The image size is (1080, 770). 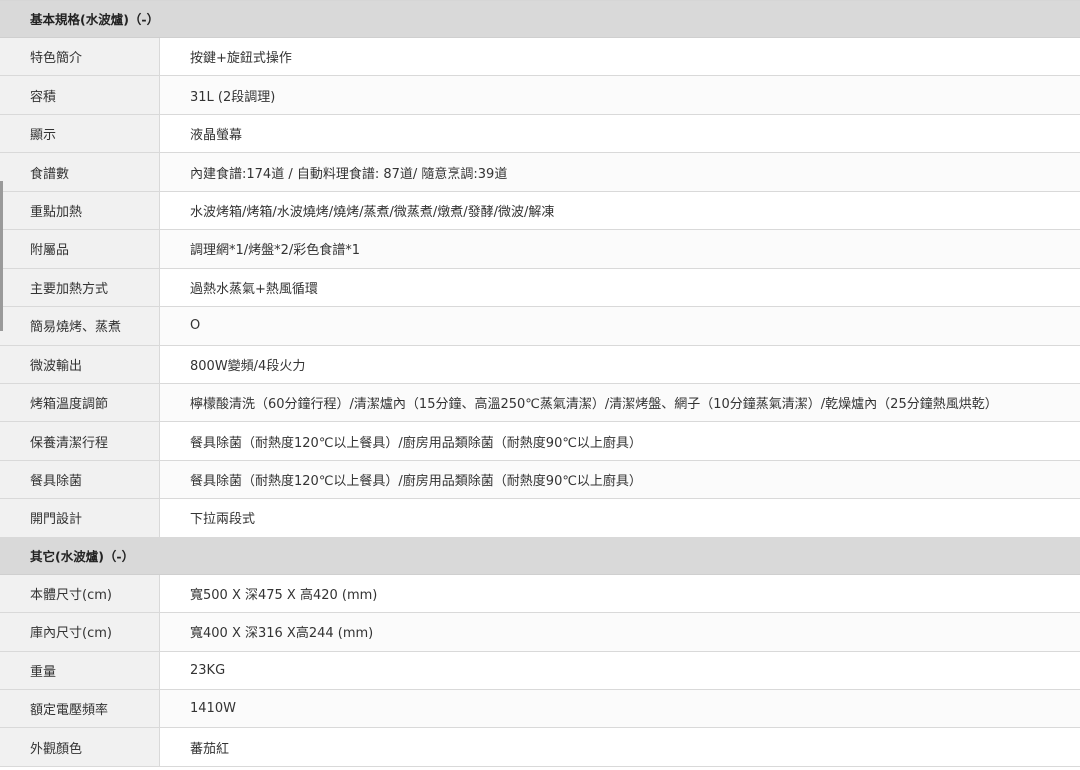 What do you see at coordinates (284, 595) in the screenshot?
I see `row-value: 寬500 X 深475 X 高420 (mm)` at bounding box center [284, 595].